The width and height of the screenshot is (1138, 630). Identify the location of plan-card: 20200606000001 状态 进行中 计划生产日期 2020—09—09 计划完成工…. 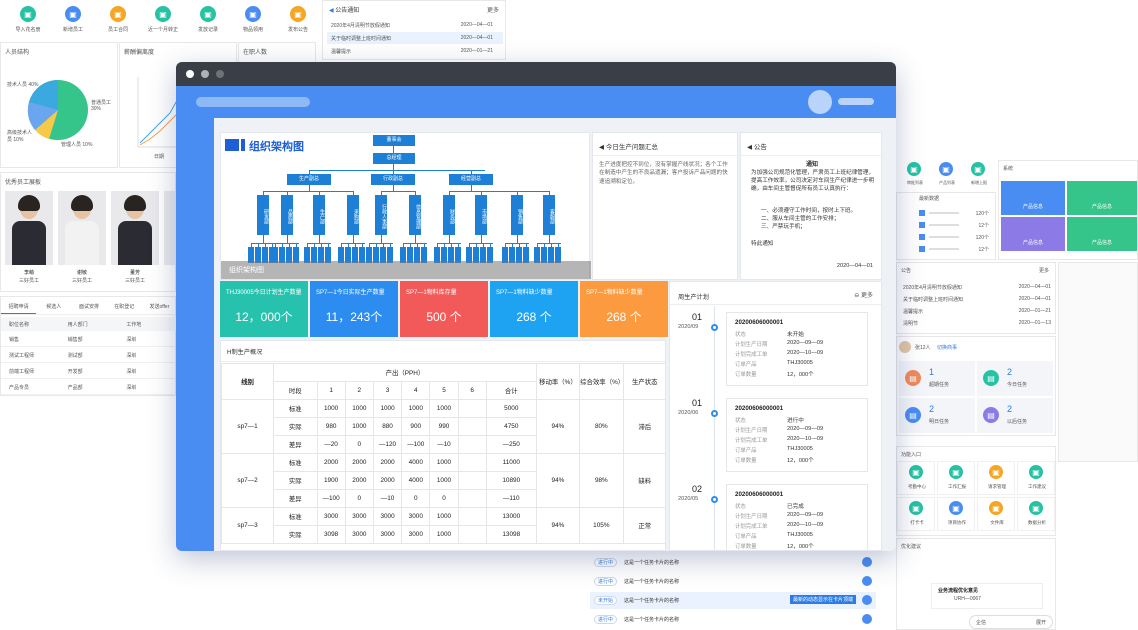
(797, 435).